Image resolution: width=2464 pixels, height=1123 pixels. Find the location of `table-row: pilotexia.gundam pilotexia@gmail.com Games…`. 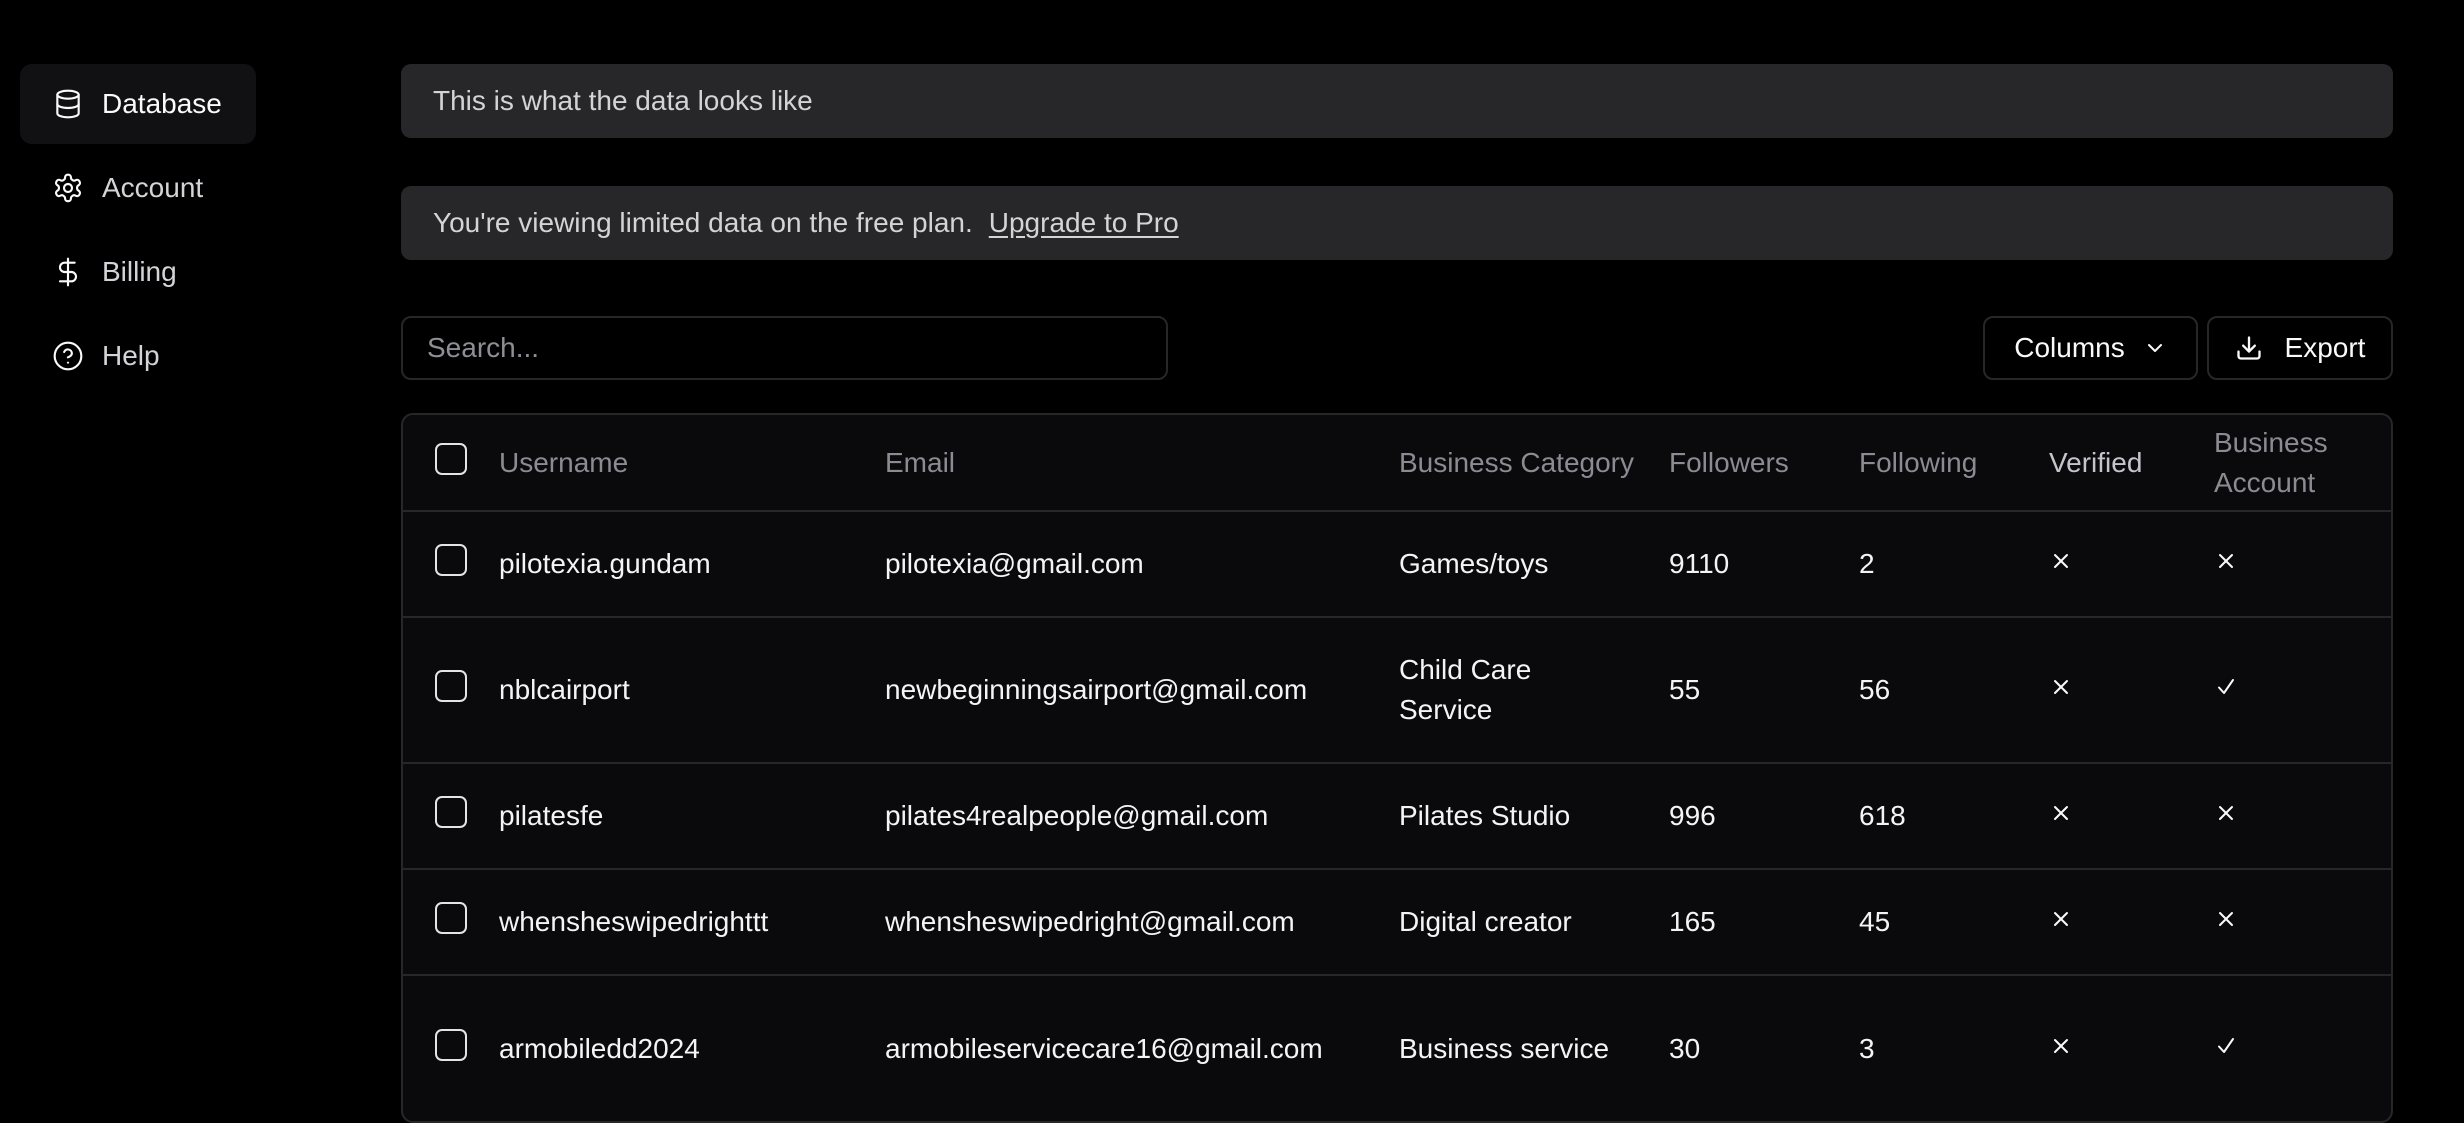

table-row: pilotexia.gundam pilotexia@gmail.com Games… is located at coordinates (1397, 564).